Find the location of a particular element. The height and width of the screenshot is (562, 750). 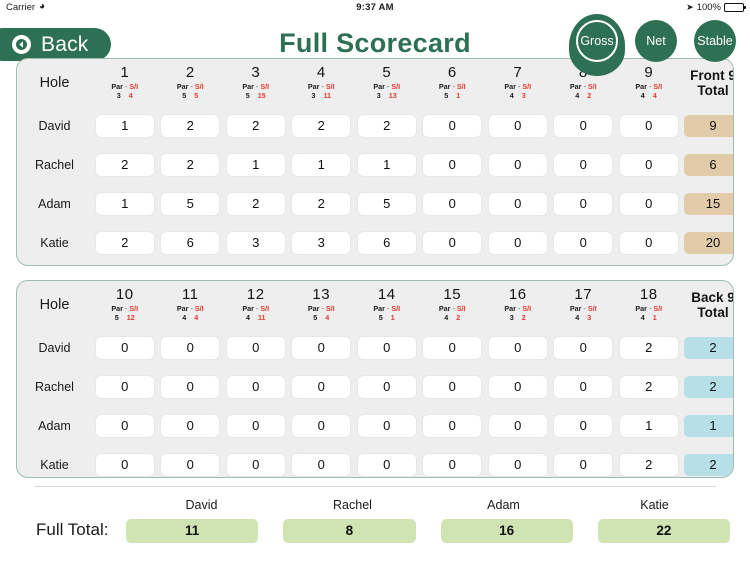

par-si-values: 4 11 is located at coordinates (256, 317).